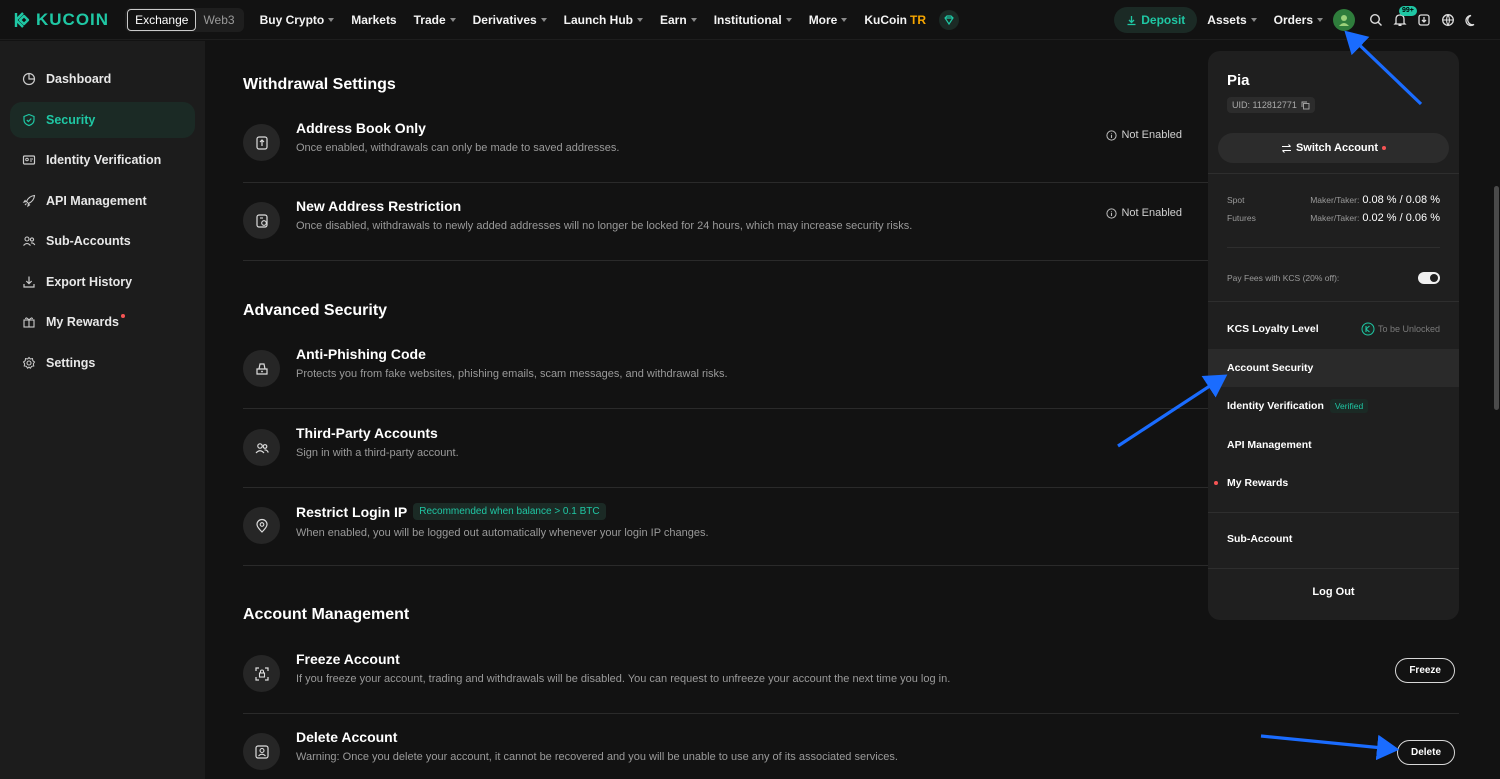  Describe the element at coordinates (1408, 11) in the screenshot. I see `notification-badge: 99+` at that location.